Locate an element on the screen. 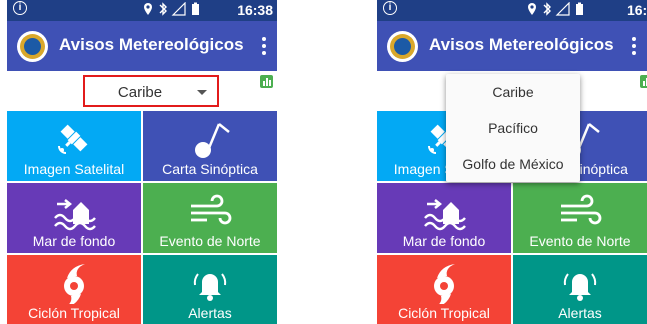  dropdown-option-golfo-de-mexico: Golfo de México is located at coordinates (513, 164).